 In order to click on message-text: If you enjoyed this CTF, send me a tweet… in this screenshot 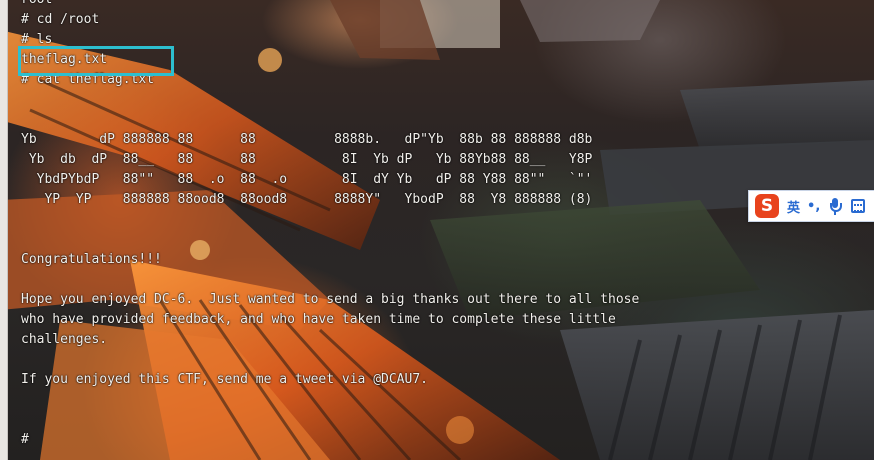, I will do `click(224, 379)`.